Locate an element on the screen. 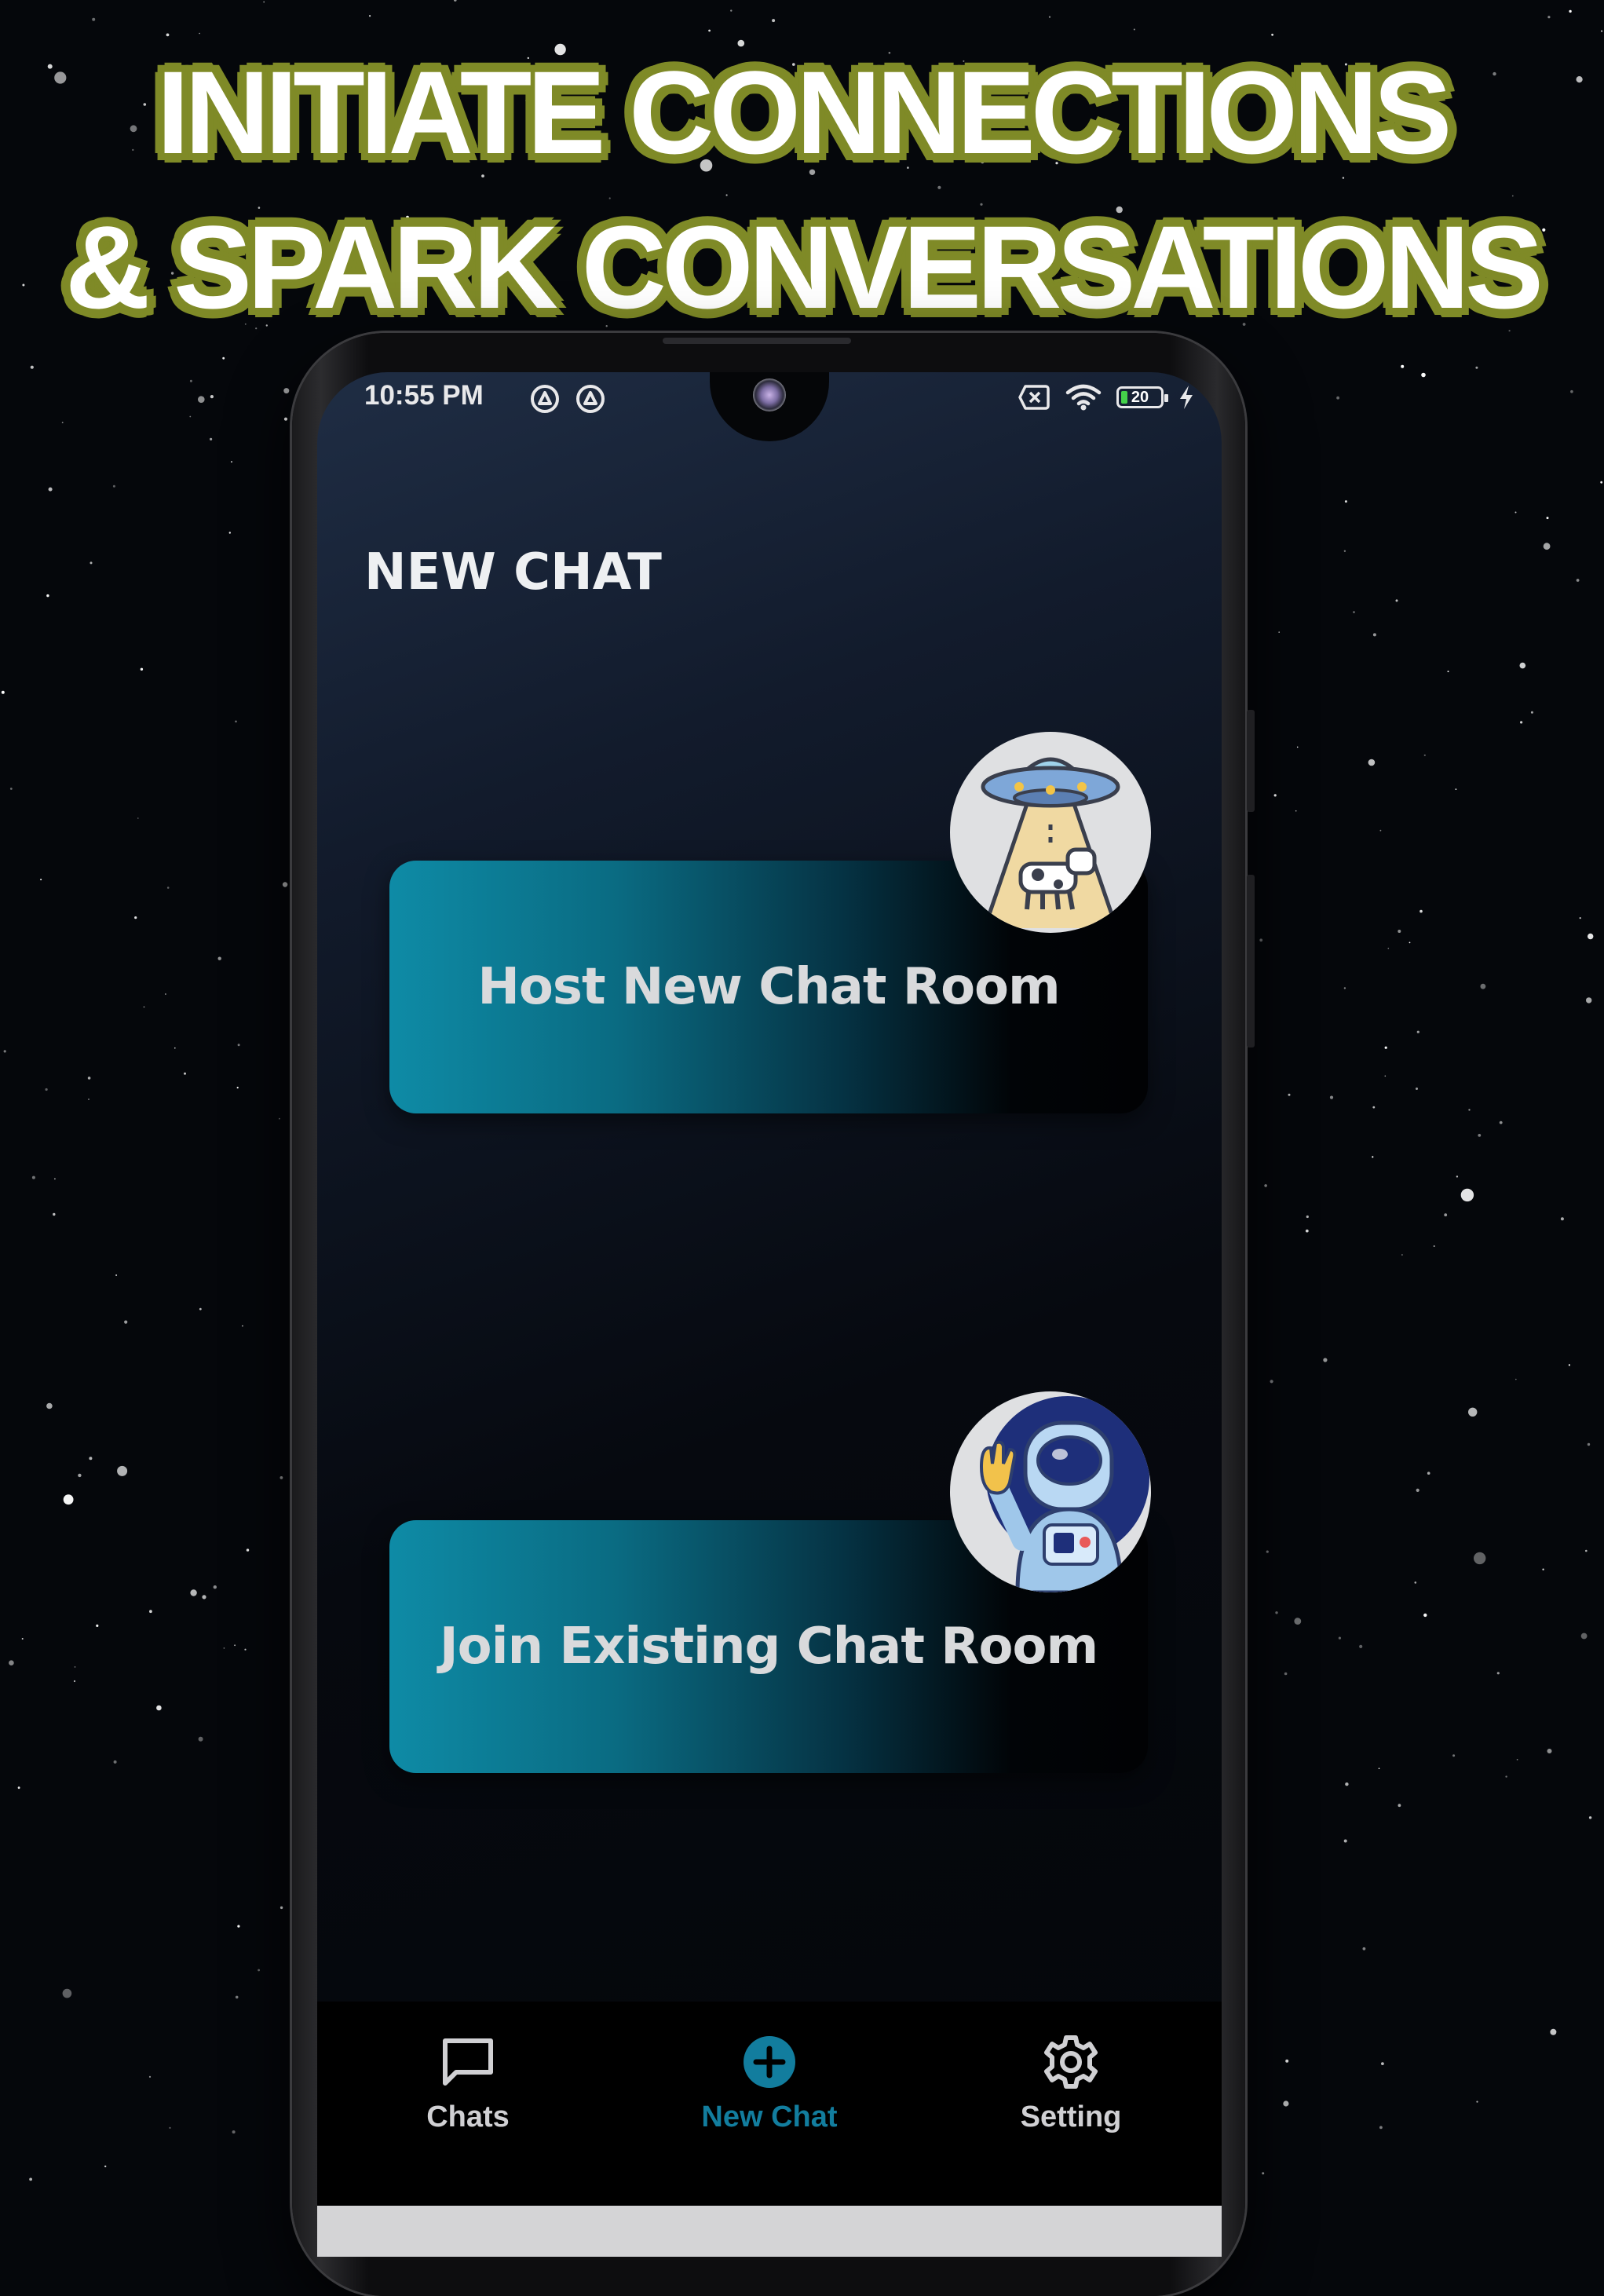 The width and height of the screenshot is (1604, 2296). nav-setting: Setting is located at coordinates (1071, 2068).